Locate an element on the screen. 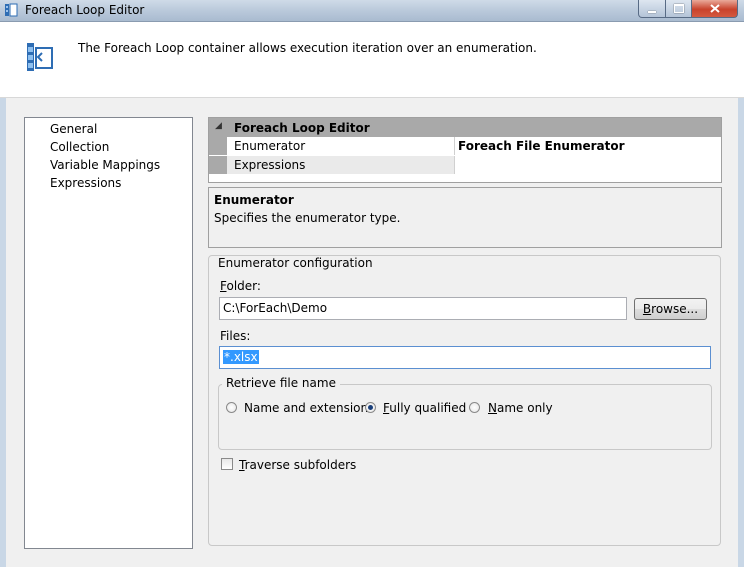  name-only-radio is located at coordinates (474, 407).